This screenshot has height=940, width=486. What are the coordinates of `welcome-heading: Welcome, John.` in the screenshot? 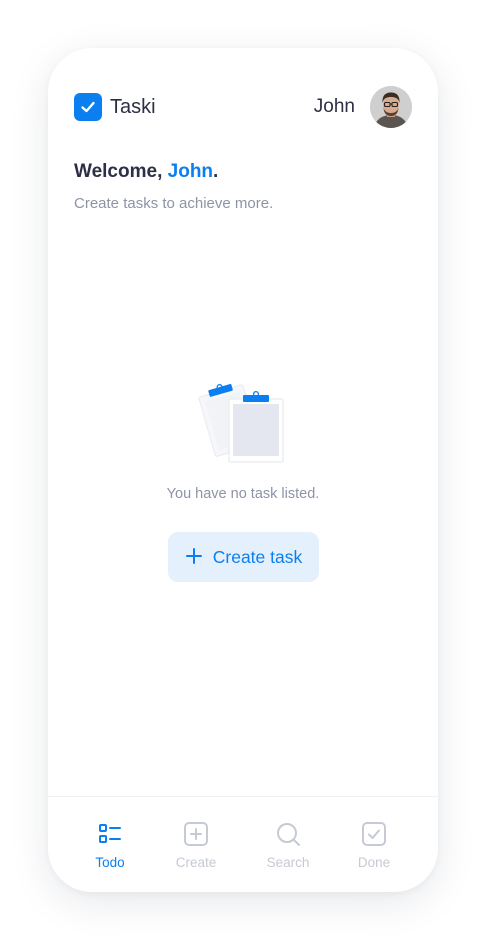 It's located at (146, 172).